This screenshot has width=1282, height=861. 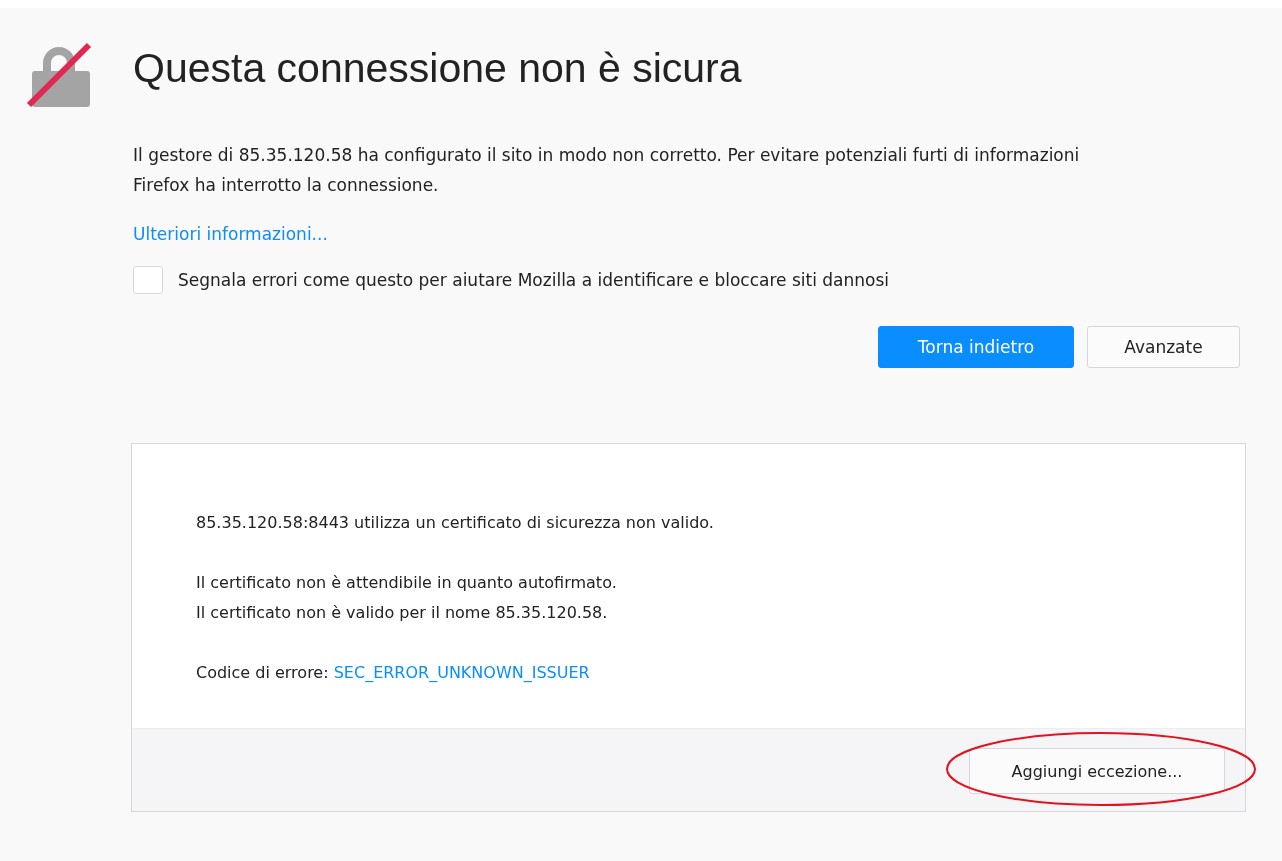 What do you see at coordinates (607, 170) in the screenshot?
I see `error-description: Il gestore di 85.35.120.58 ha configurato il sito in modo non corretto. Per evitare potenziali furti di informazioni Firefox ha interrotto la connessione.` at bounding box center [607, 170].